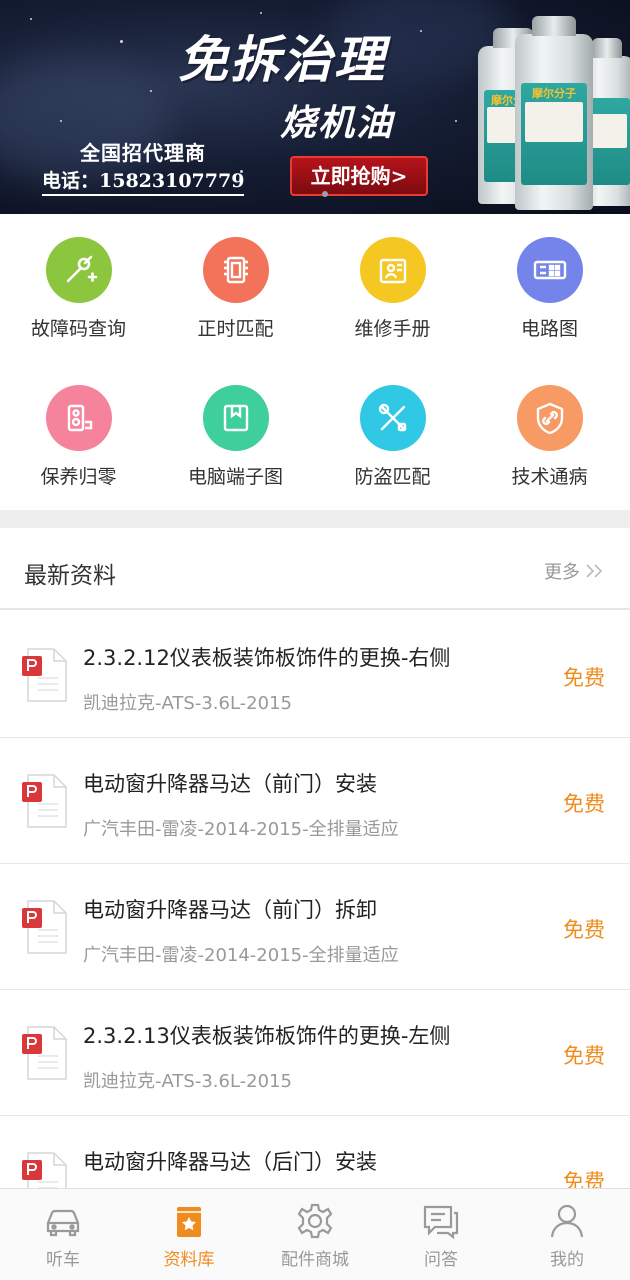 Image resolution: width=630 pixels, height=1280 pixels. Describe the element at coordinates (79, 418) in the screenshot. I see `maintenance-icon` at that location.